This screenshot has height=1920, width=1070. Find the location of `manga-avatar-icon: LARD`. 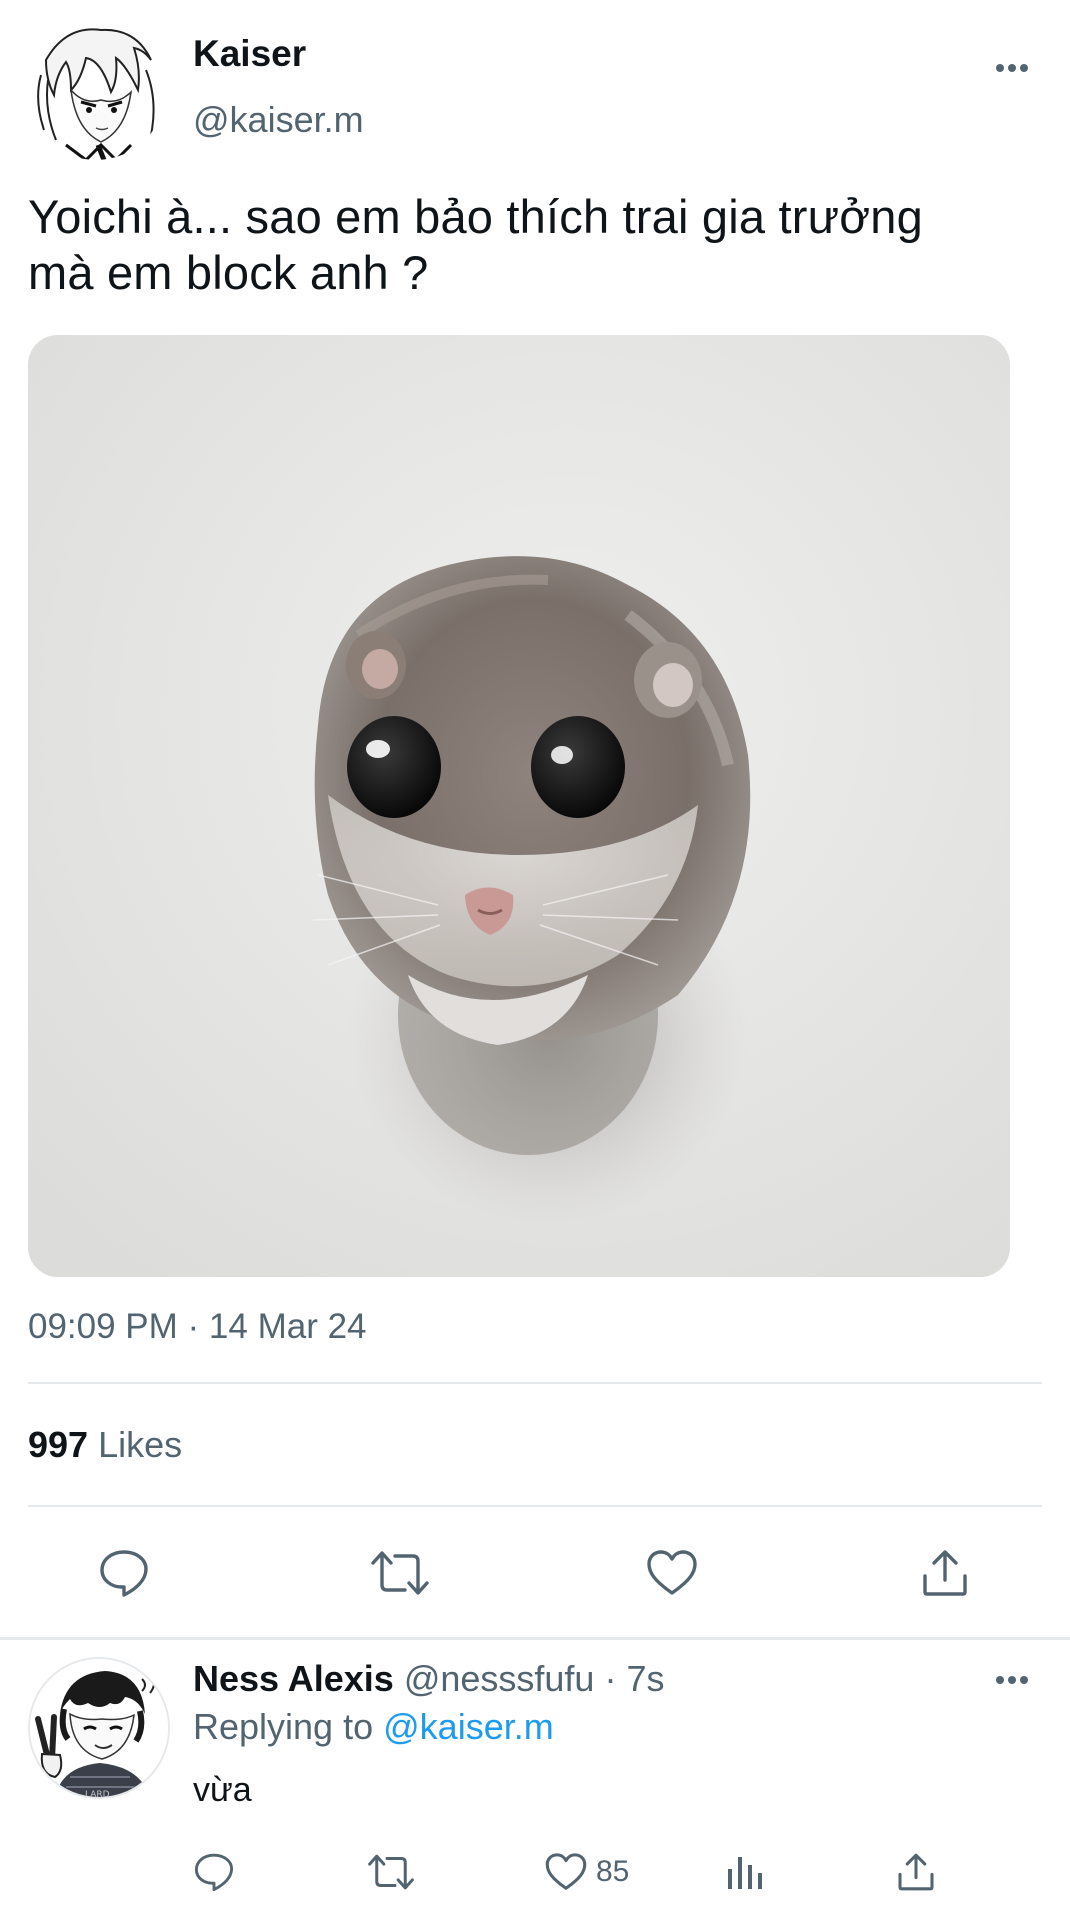

manga-avatar-icon: LARD is located at coordinates (99, 1729).